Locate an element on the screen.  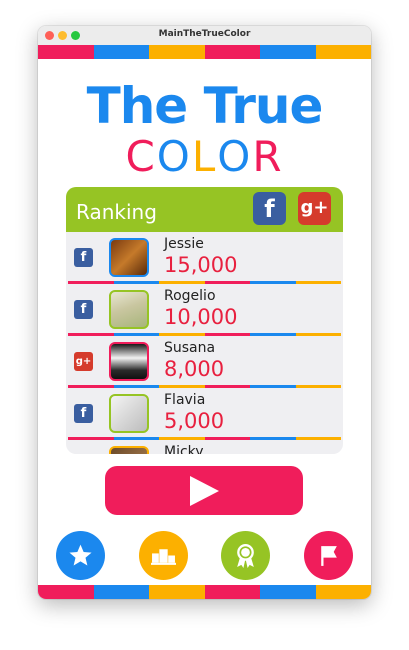
player-name: Susana is located at coordinates (190, 348).